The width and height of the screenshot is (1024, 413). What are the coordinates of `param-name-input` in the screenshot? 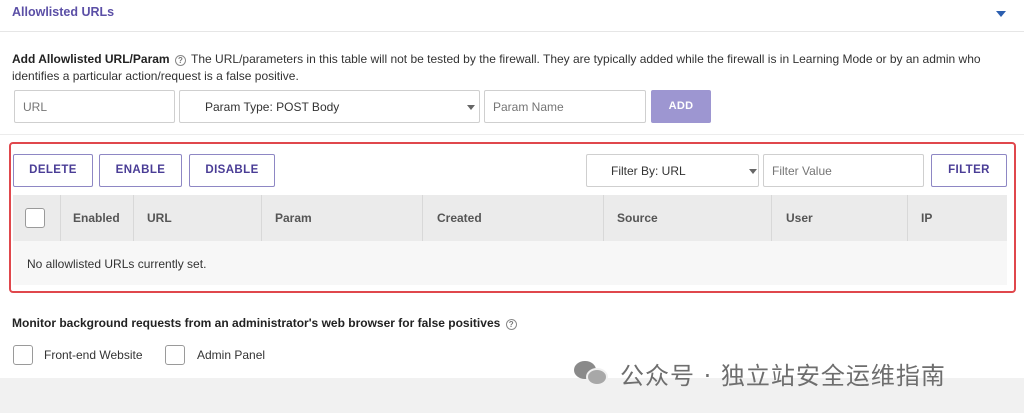 It's located at (565, 106).